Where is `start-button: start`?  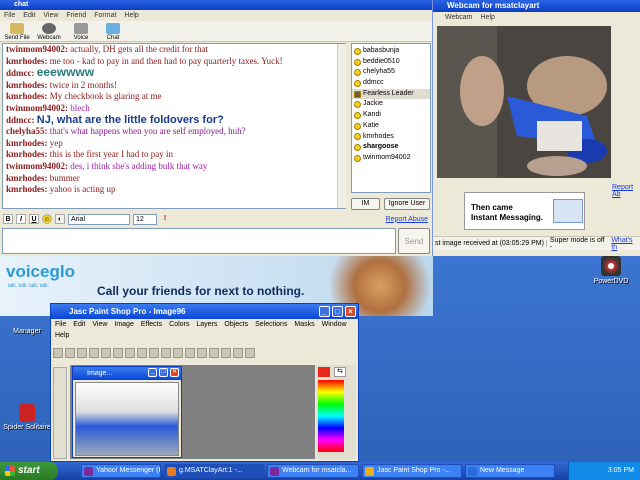 start-button: start is located at coordinates (29, 471).